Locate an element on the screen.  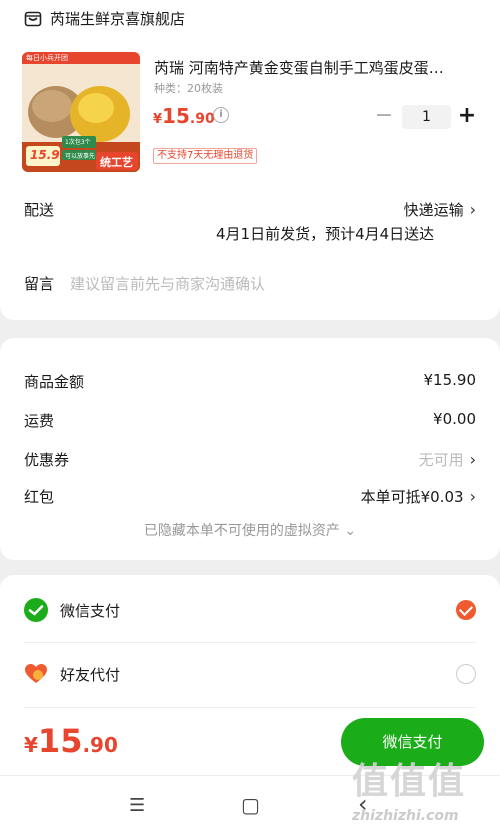
shop-header: 芮瑞生鲜京喜旗舰店 is located at coordinates (104, 18).